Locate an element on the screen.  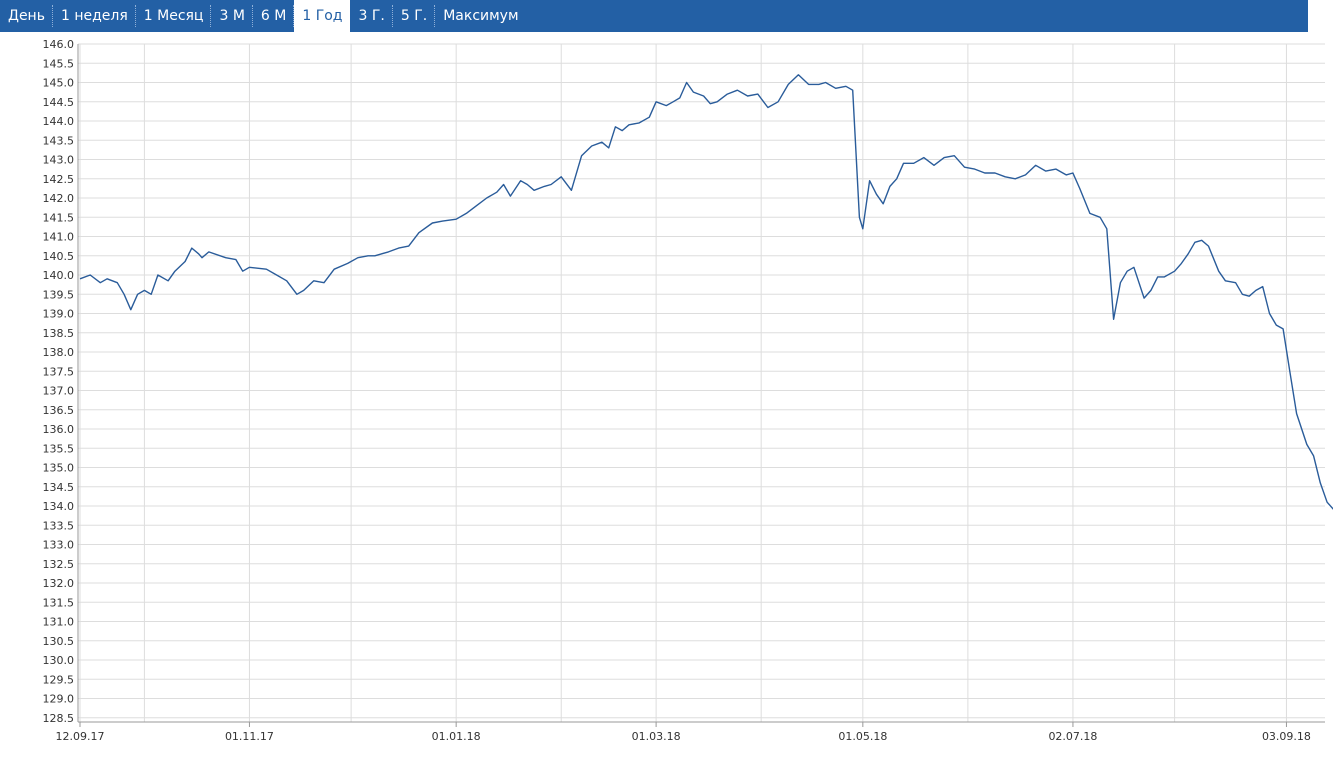
y-tick-label: 128.5 is located at coordinates (59, 718).